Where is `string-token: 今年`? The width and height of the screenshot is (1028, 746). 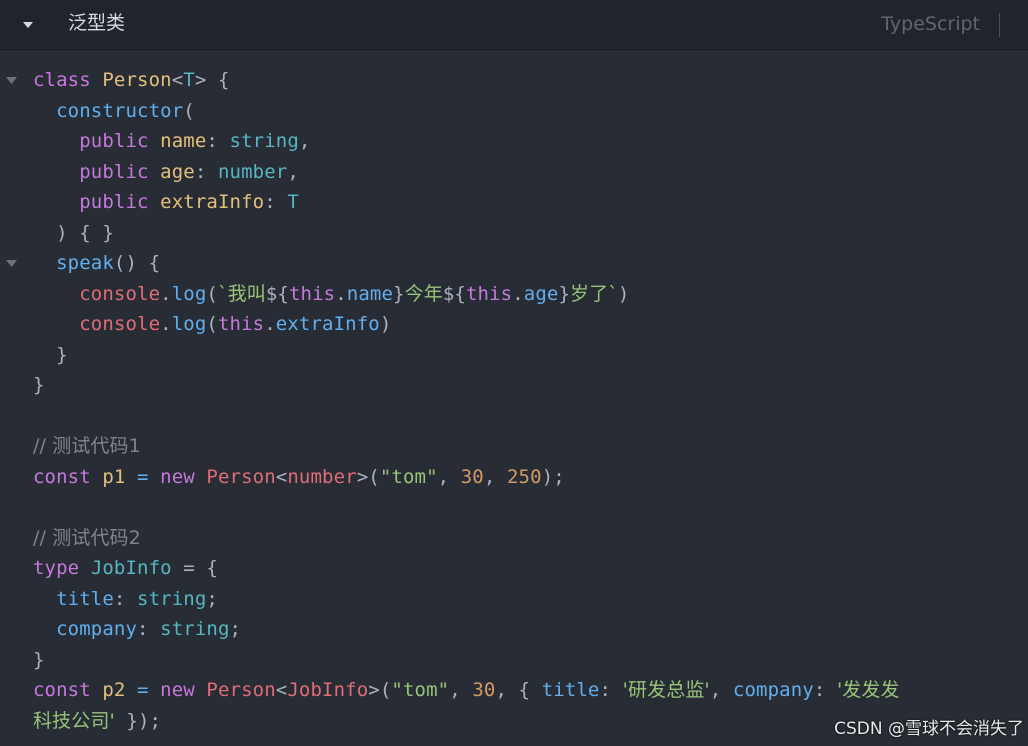
string-token: 今年 is located at coordinates (423, 293).